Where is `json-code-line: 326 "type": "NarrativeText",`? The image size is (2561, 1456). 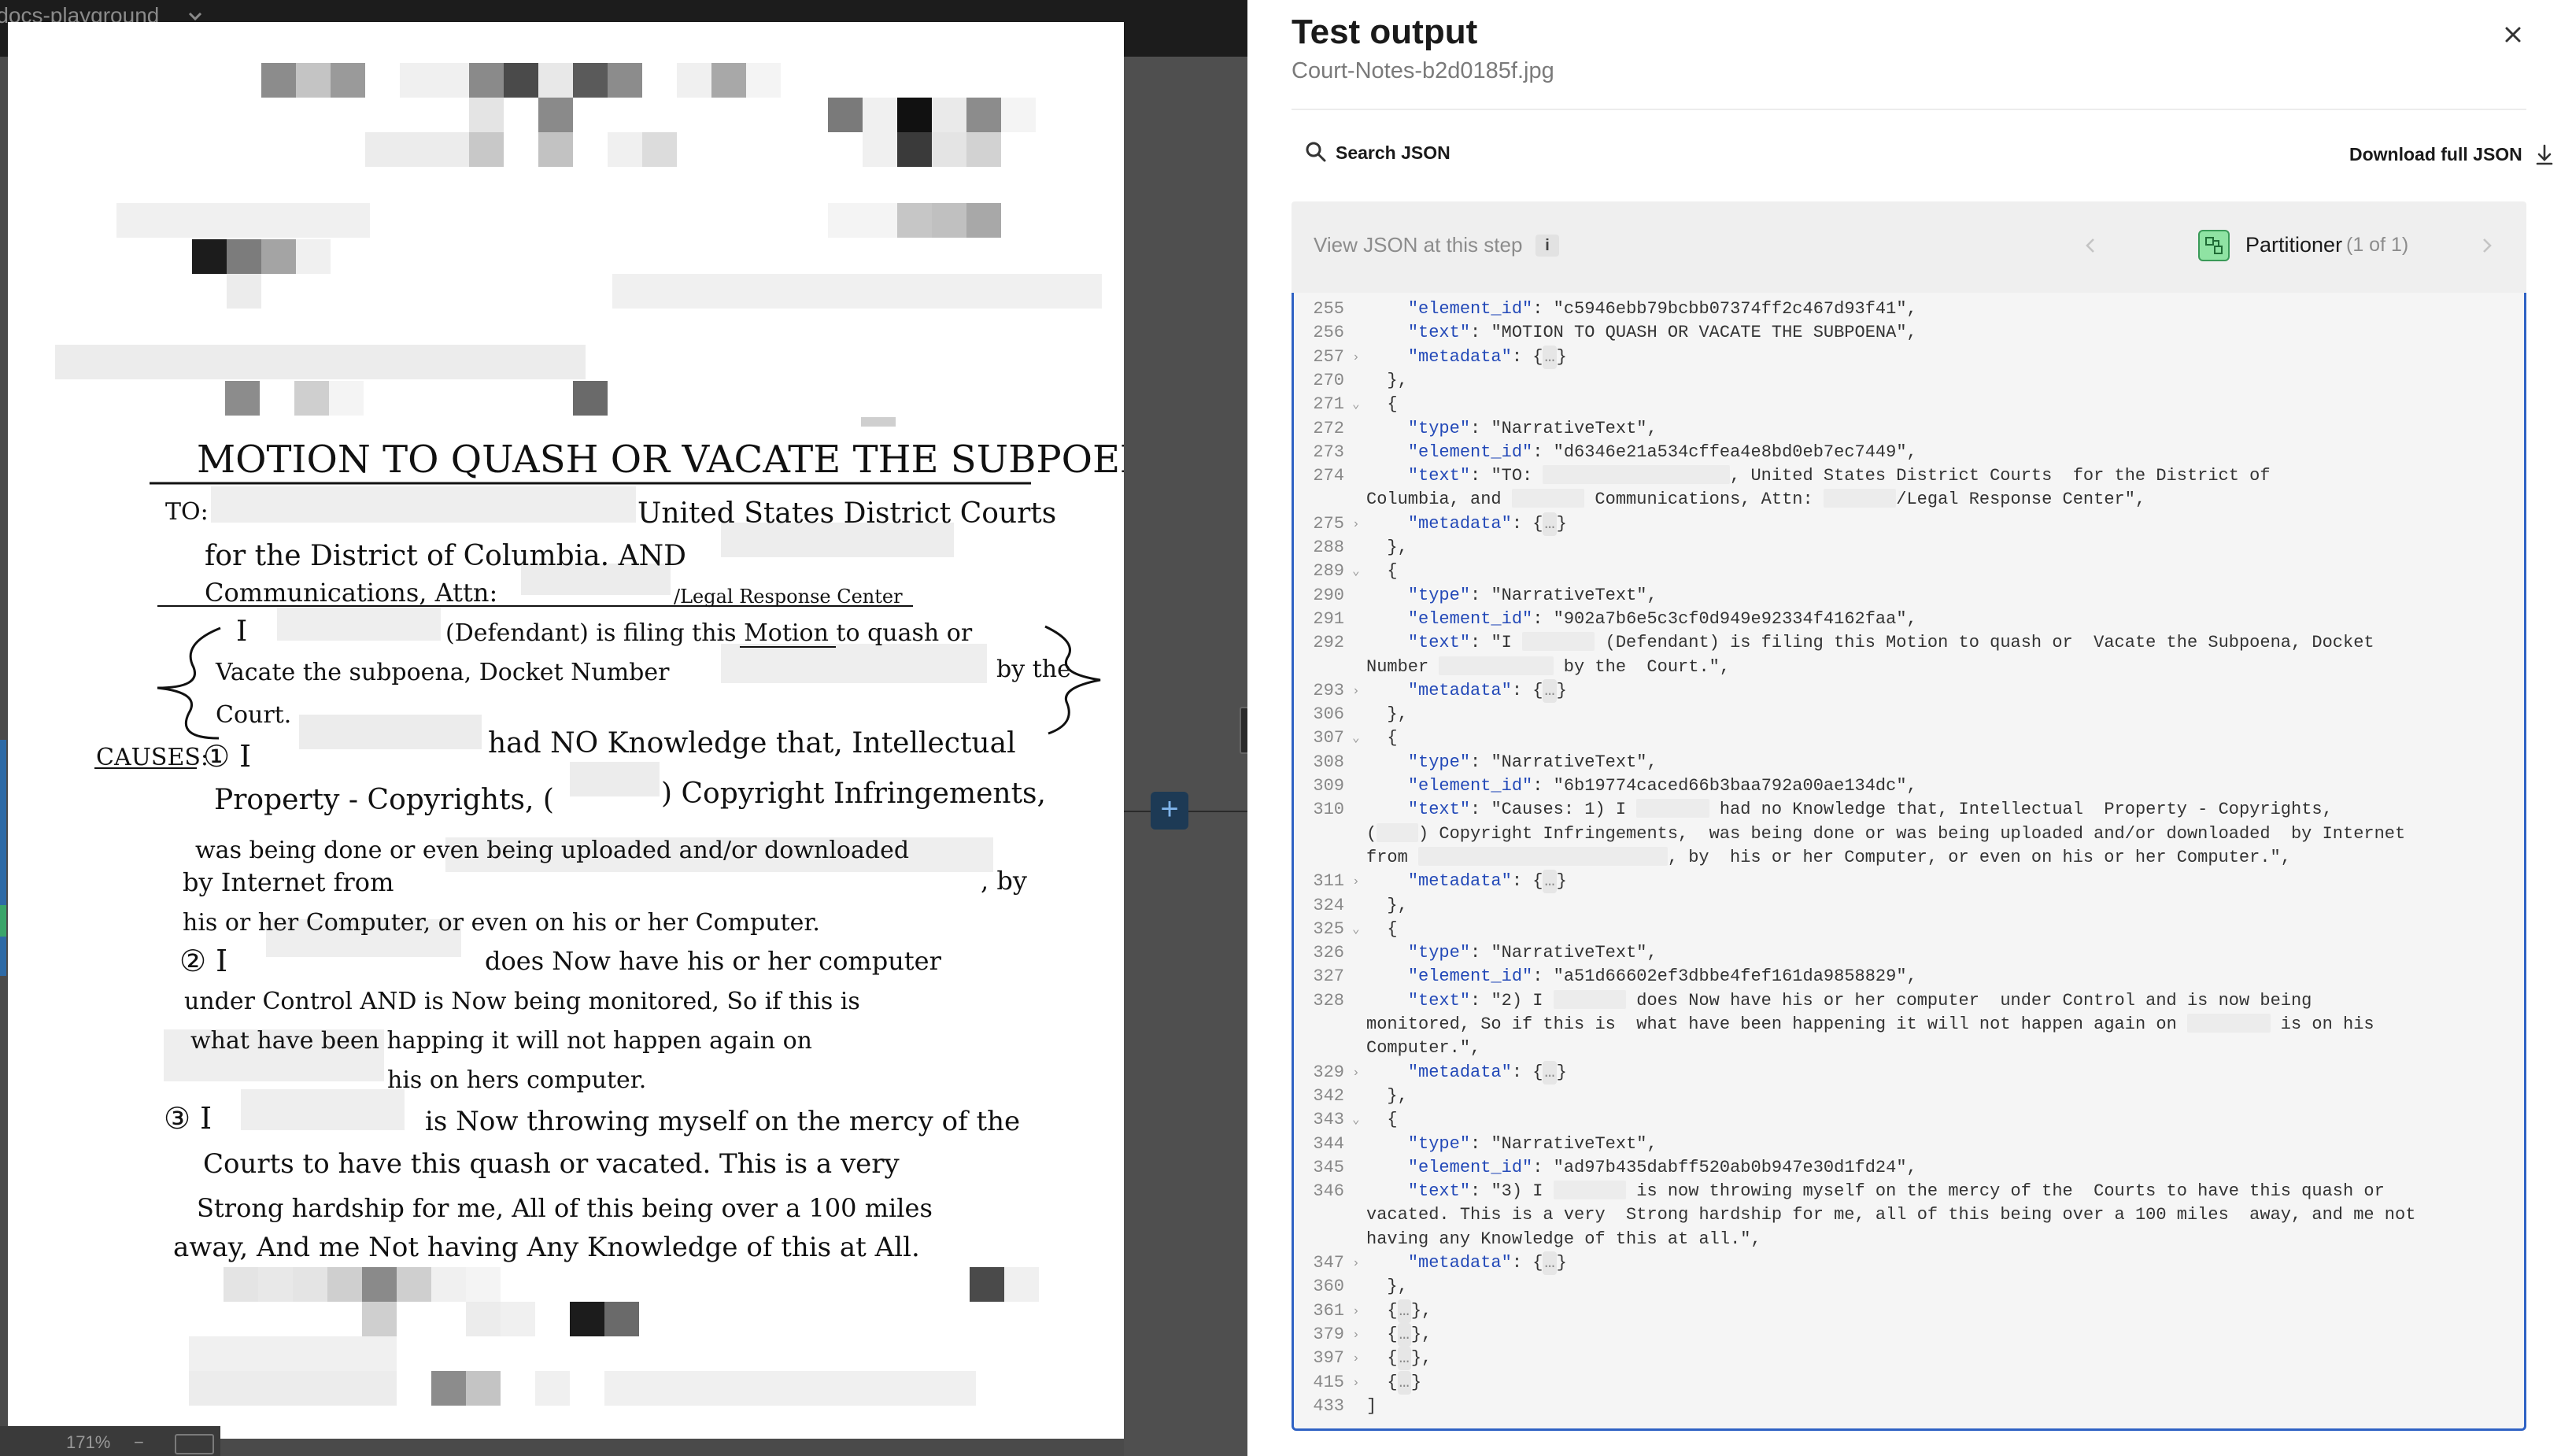 json-code-line: 326 "type": "NarrativeText", is located at coordinates (1909, 953).